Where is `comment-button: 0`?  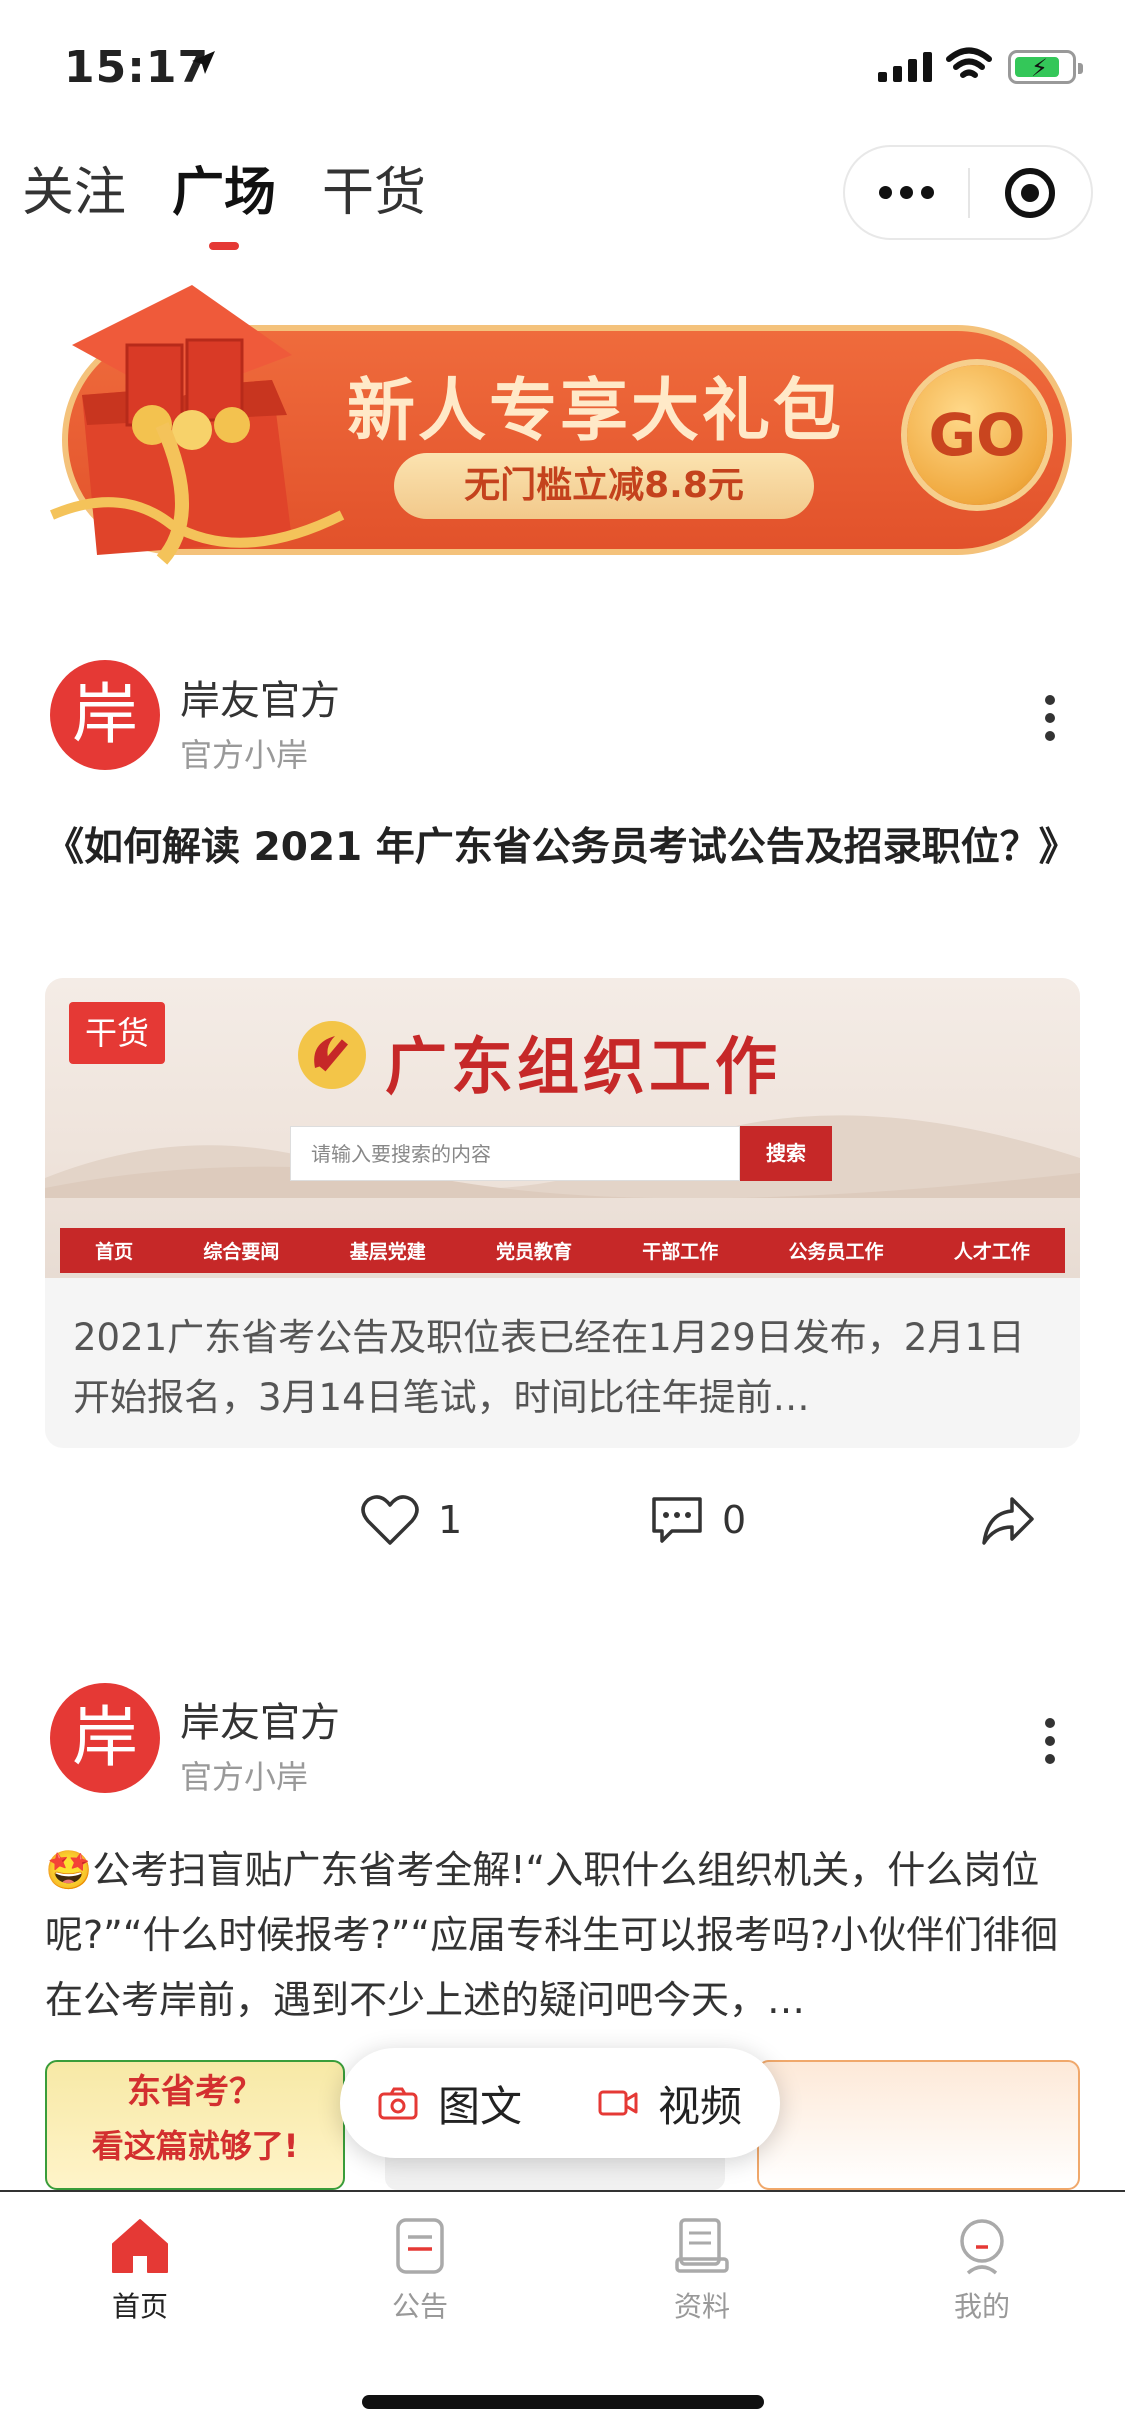 comment-button: 0 is located at coordinates (698, 1520).